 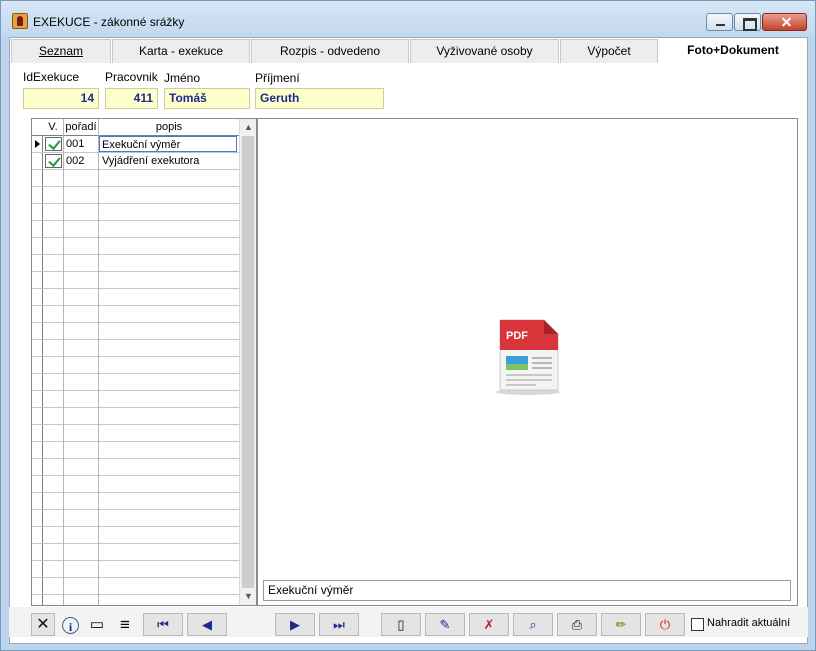 I want to click on poradi-cell: 001, so click(x=81, y=144).